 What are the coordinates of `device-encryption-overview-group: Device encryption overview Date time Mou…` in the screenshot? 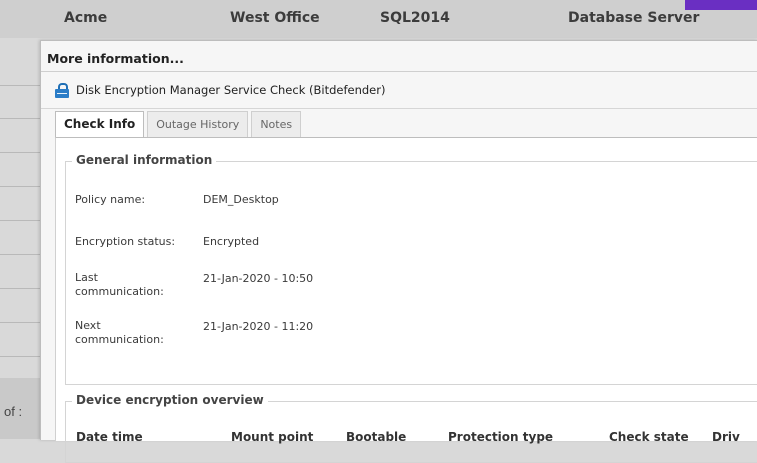 It's located at (411, 428).